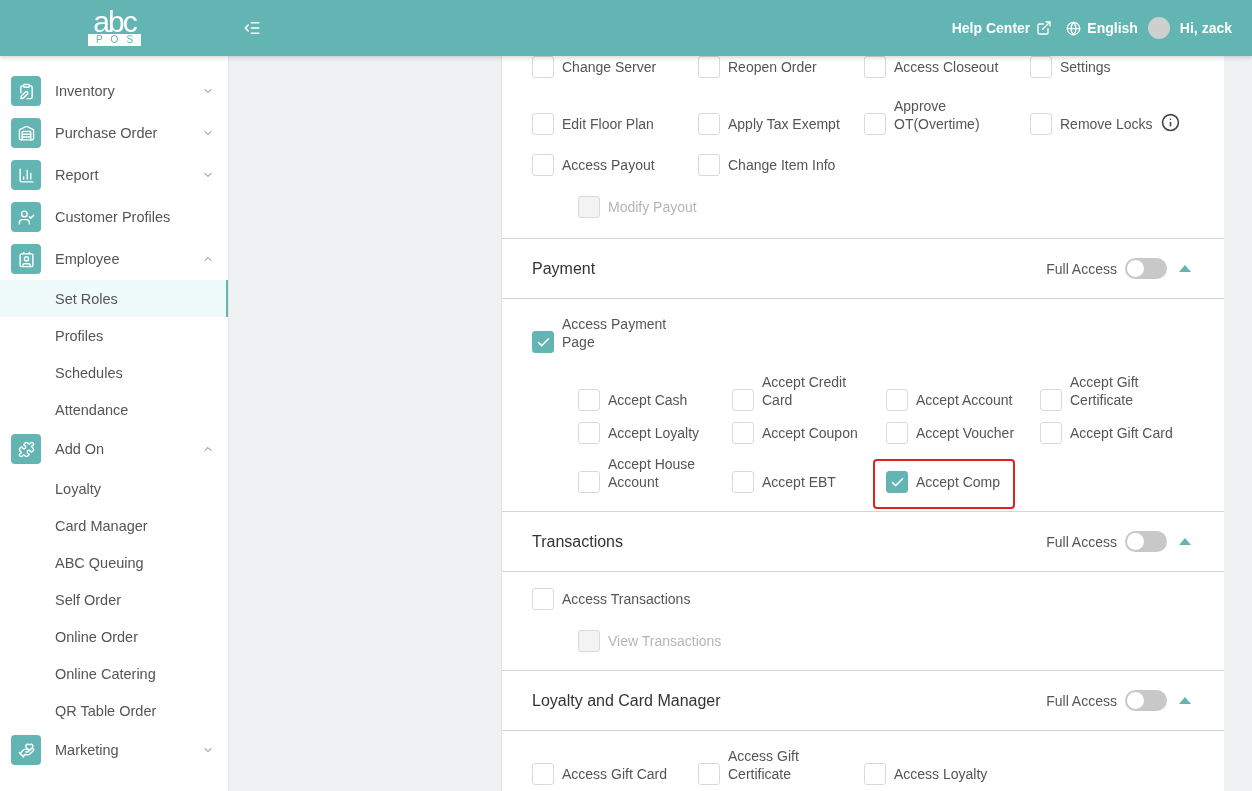 This screenshot has width=1252, height=791. What do you see at coordinates (609, 67) in the screenshot?
I see `checkbox-label: Change Server` at bounding box center [609, 67].